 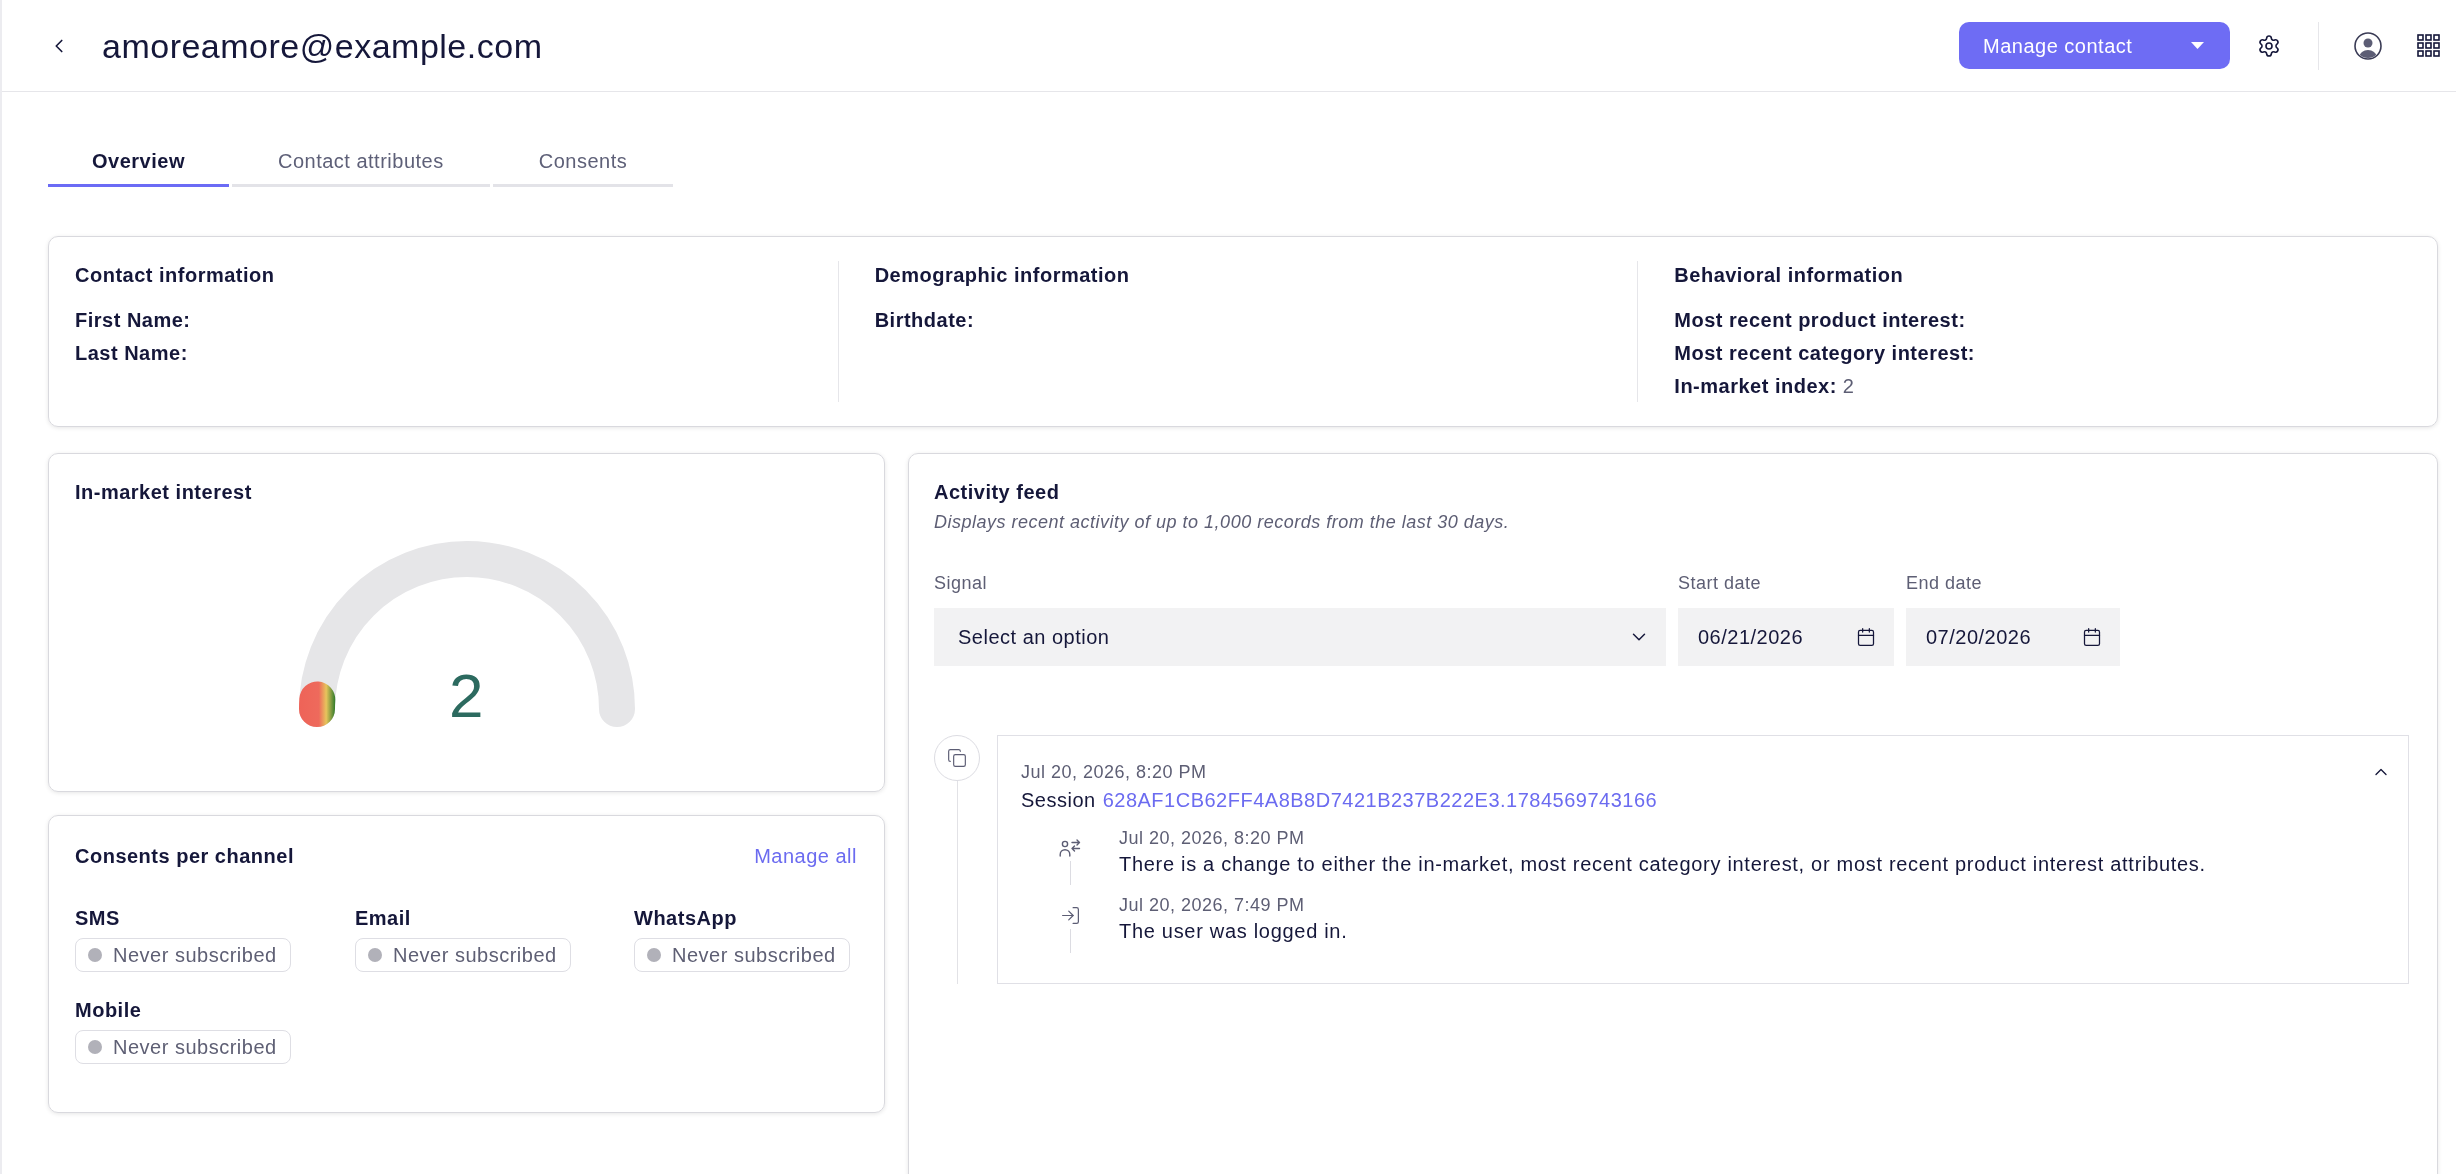 What do you see at coordinates (175, 275) in the screenshot?
I see `section-heading: Contact information` at bounding box center [175, 275].